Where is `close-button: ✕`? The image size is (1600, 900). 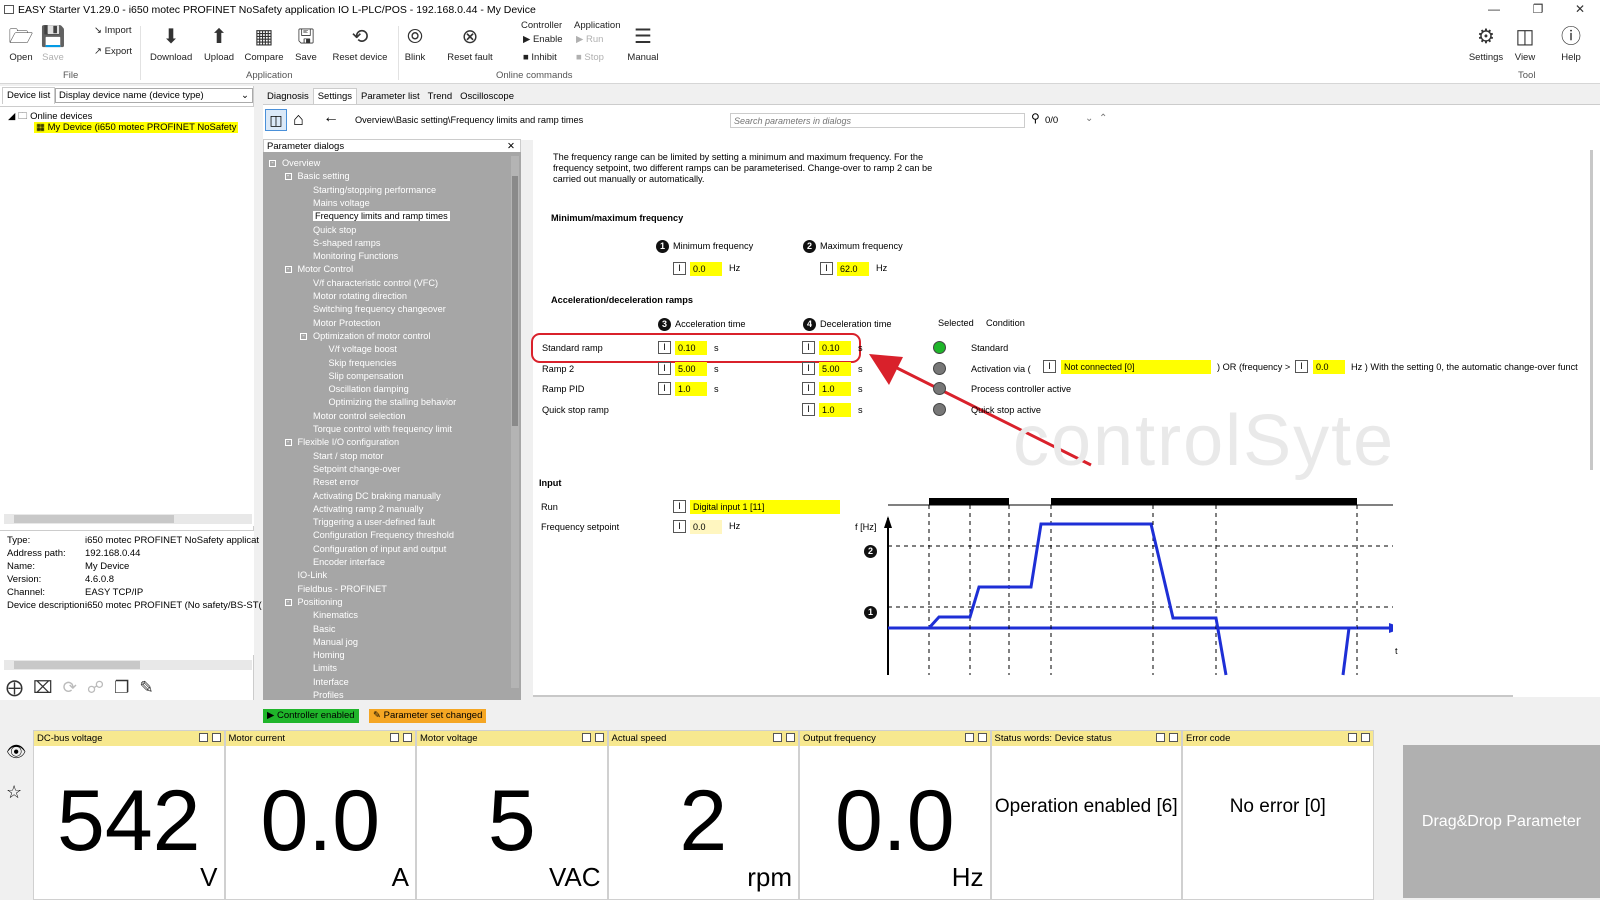 close-button: ✕ is located at coordinates (1580, 10).